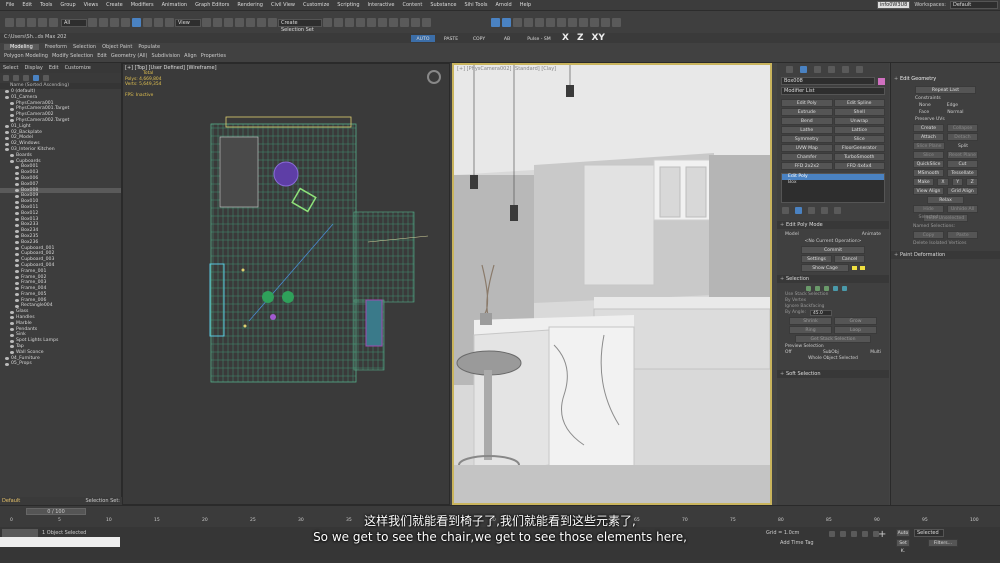  I want to click on menu-item-interactive: Interactive, so click(381, 5).